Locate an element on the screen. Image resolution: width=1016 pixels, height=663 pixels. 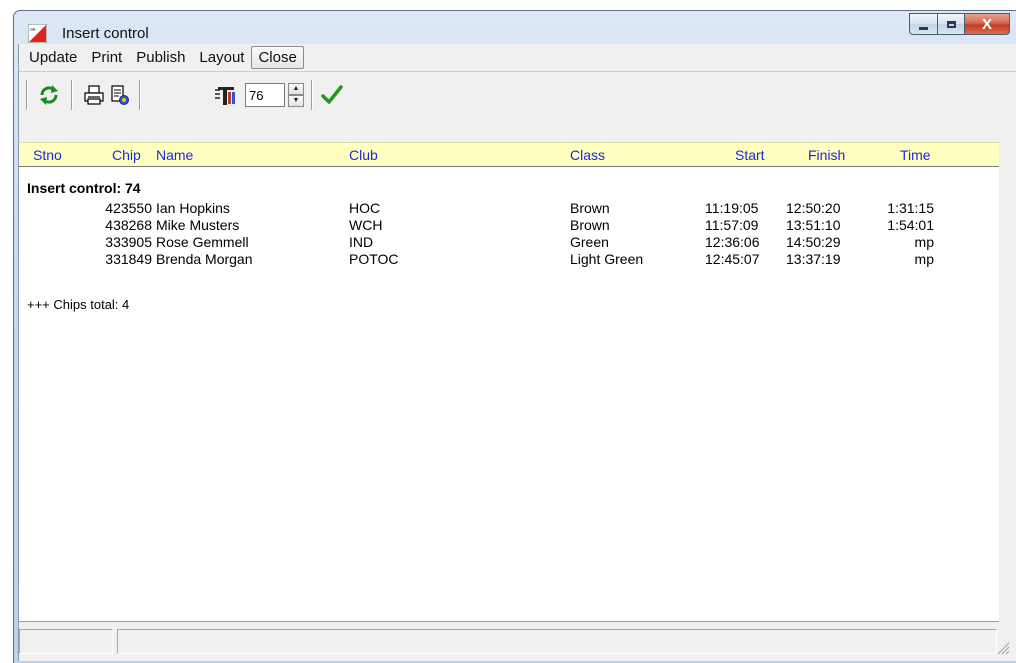
cell-name: Rose Gemmell is located at coordinates (202, 242).